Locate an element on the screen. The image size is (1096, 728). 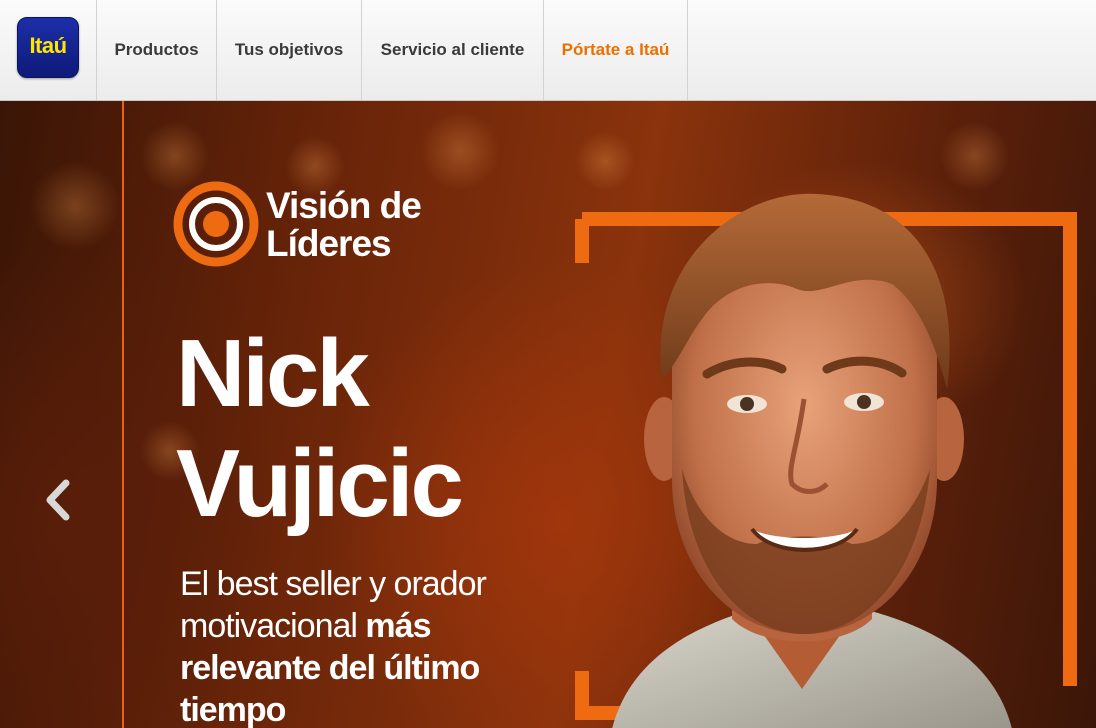
nav-portate-a-itau: Pórtate a Itaú is located at coordinates (615, 50).